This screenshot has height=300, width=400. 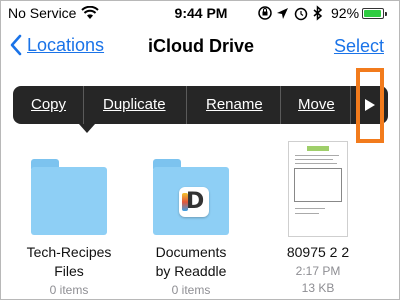 I want to click on file-size: 13 KB, so click(x=318, y=288).